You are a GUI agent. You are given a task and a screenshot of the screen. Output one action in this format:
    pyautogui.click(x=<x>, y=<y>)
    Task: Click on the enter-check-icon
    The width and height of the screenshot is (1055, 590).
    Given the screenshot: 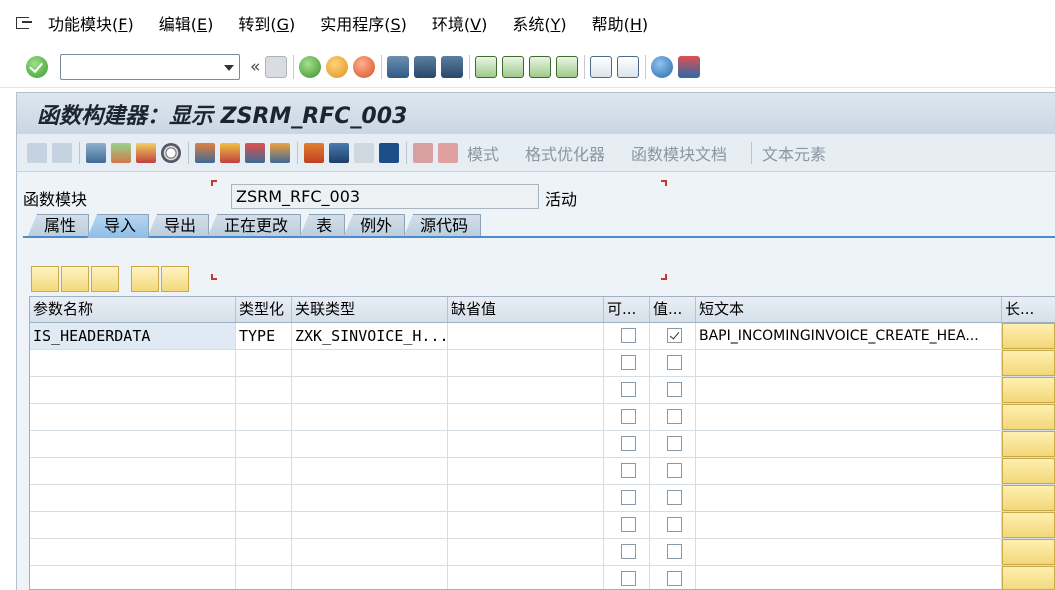 What is the action you would take?
    pyautogui.click(x=37, y=66)
    